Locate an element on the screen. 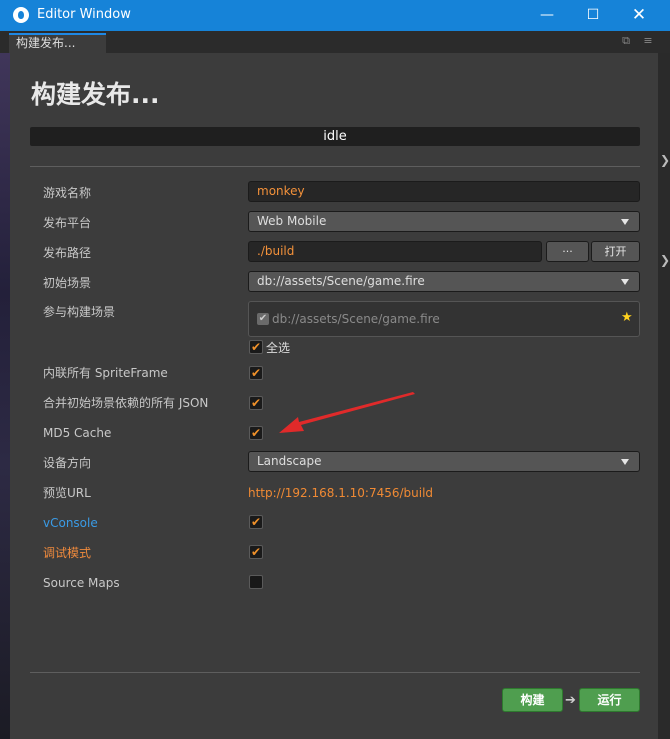 The image size is (670, 739). annotation-arrow-shape is located at coordinates (347, 412).